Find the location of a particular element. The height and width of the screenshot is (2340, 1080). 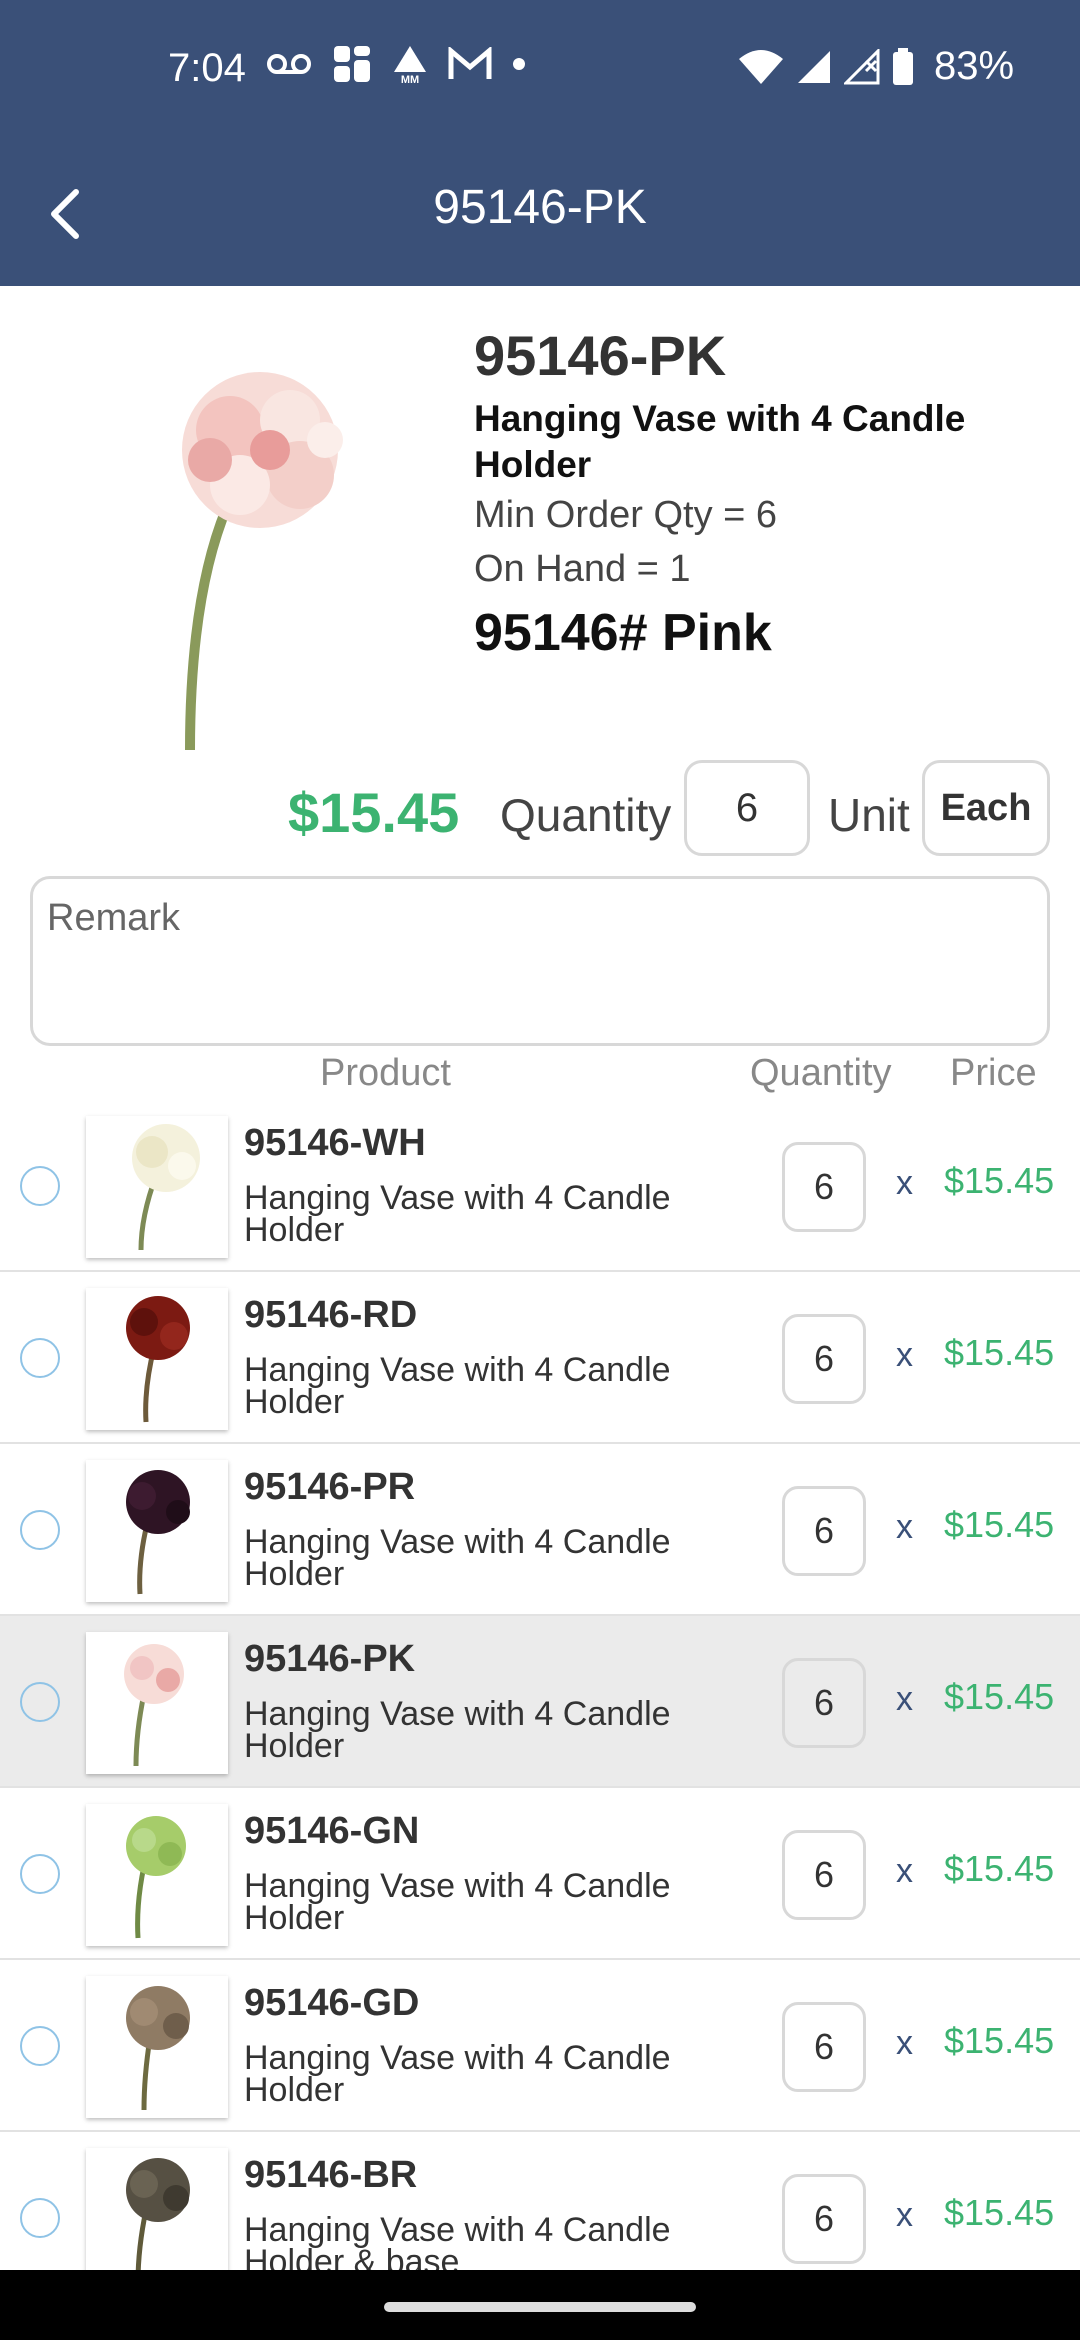

product-image is located at coordinates (262, 561).